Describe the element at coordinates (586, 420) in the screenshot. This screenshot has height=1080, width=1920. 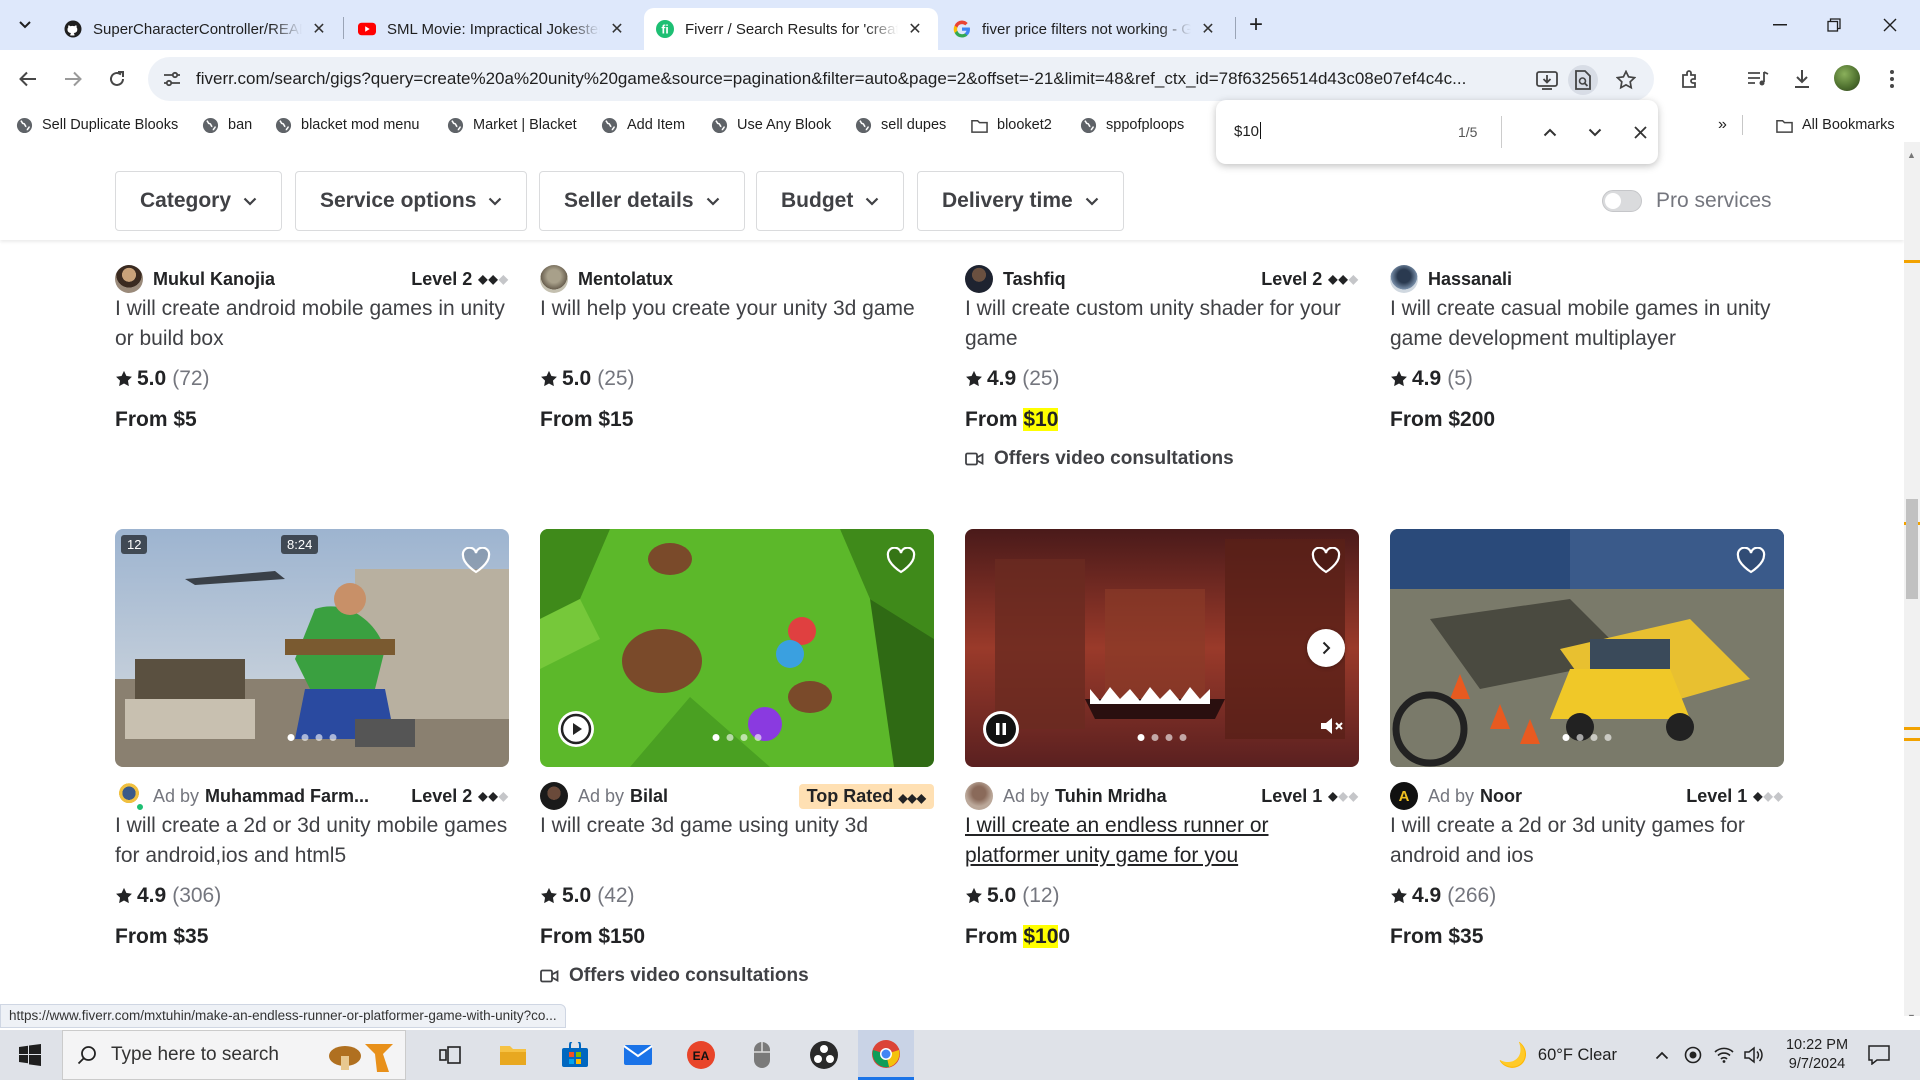
I see `gig-price: From $15` at that location.